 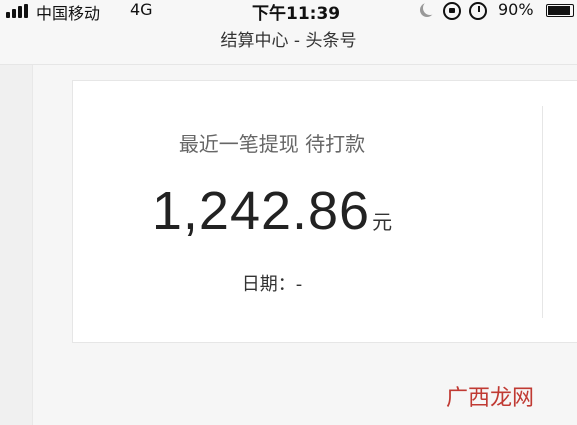 I want to click on status-bar: 中国移动 4G 下午11:39 90%, so click(x=288, y=12).